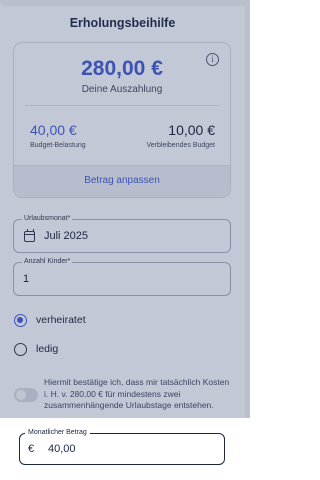  I want to click on monthly-amount-panel: Monatlicher Betrag € 40,00, so click(125, 449).